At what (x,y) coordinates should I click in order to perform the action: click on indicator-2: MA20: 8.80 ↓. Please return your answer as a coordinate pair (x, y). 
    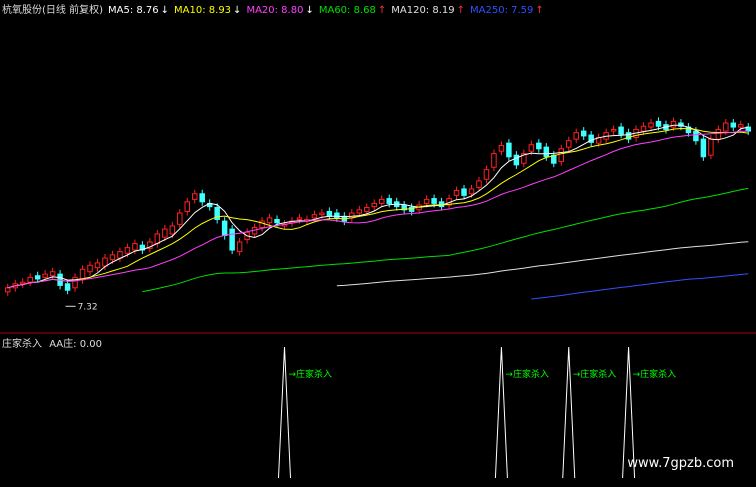
    Looking at the image, I should click on (280, 10).